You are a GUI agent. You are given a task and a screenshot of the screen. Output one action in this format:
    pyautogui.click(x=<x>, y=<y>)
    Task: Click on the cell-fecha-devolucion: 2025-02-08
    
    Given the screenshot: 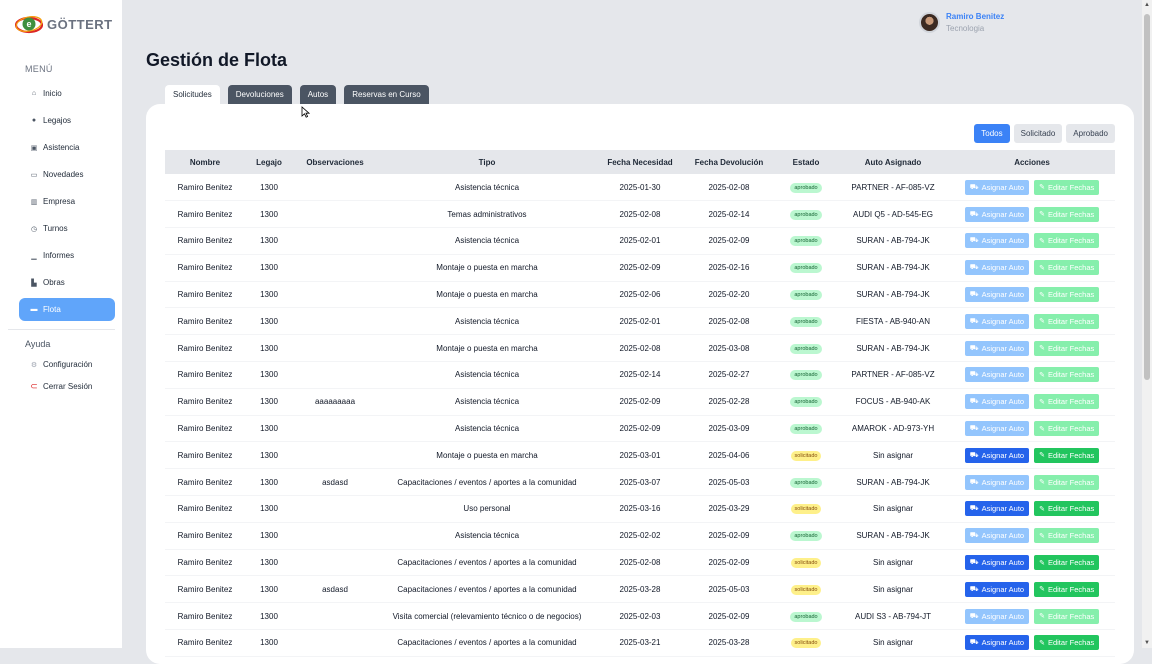 What is the action you would take?
    pyautogui.click(x=729, y=321)
    